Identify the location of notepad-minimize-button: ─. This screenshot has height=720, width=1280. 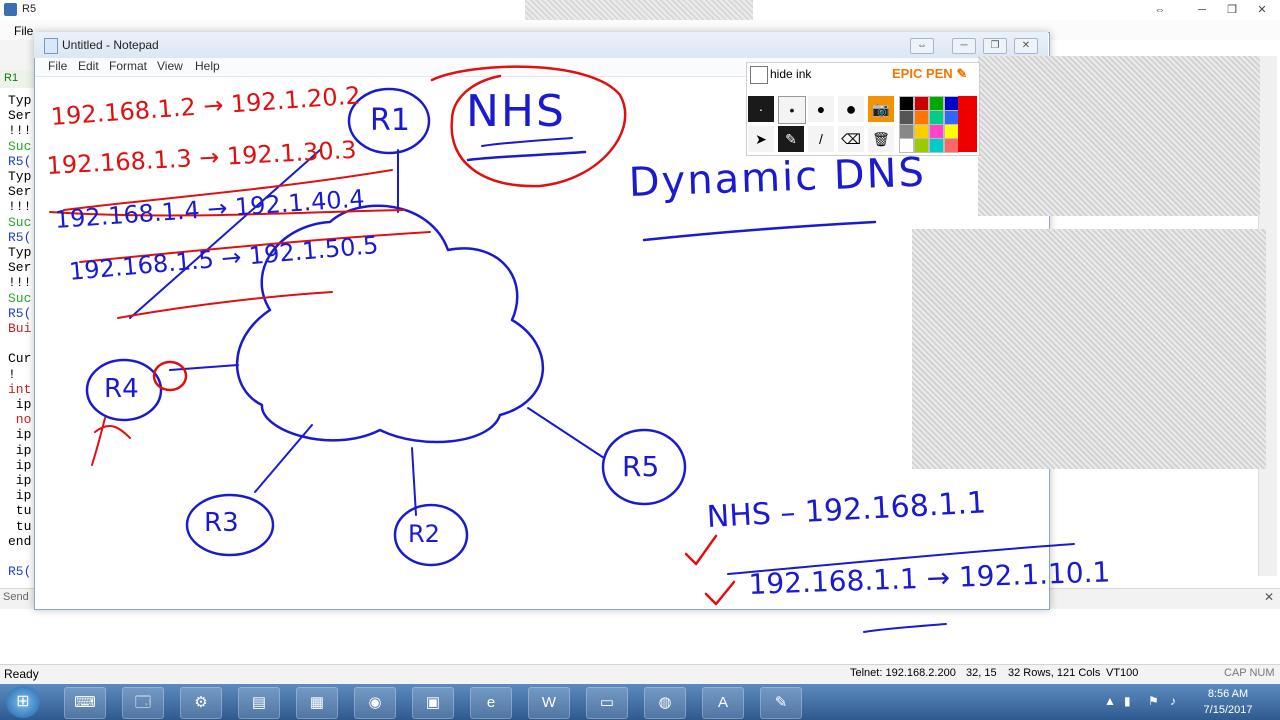
(964, 46).